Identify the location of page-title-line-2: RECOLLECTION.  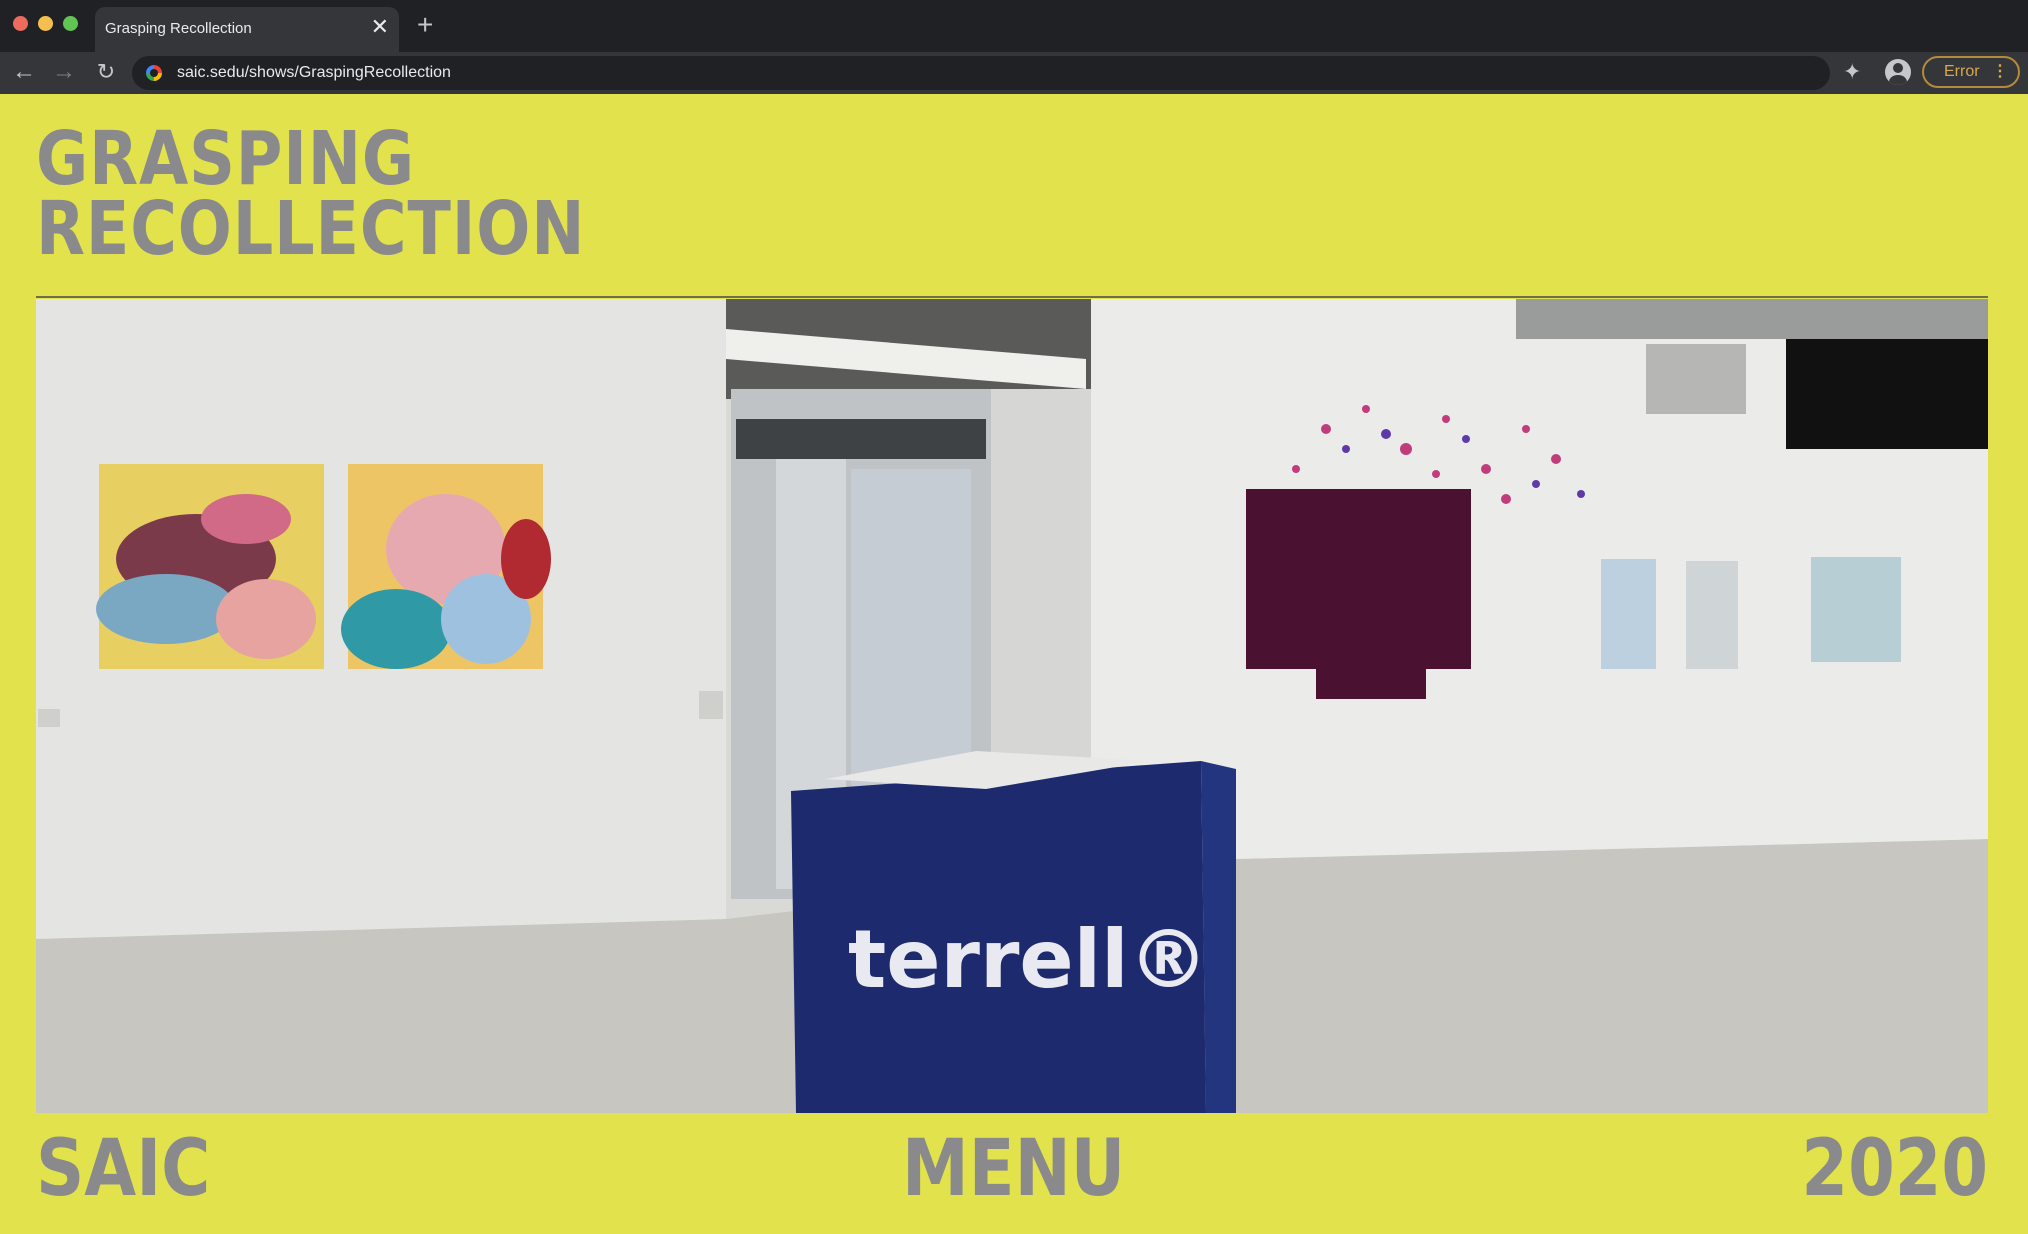
(311, 229).